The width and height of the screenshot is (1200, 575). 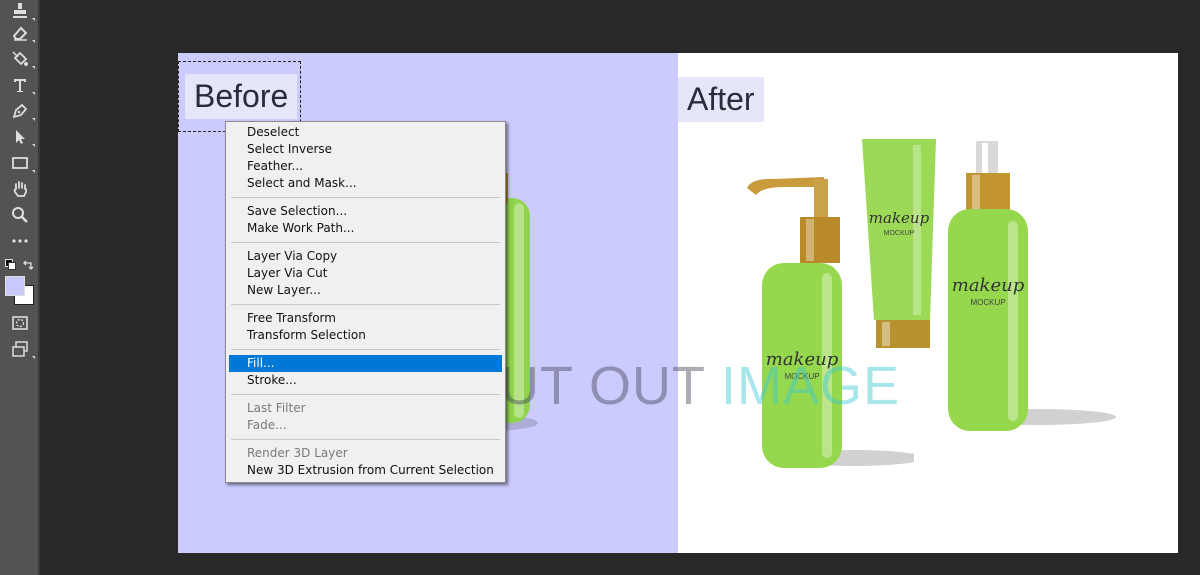 What do you see at coordinates (987, 302) in the screenshot?
I see `spray-sub-text: MOCKUP` at bounding box center [987, 302].